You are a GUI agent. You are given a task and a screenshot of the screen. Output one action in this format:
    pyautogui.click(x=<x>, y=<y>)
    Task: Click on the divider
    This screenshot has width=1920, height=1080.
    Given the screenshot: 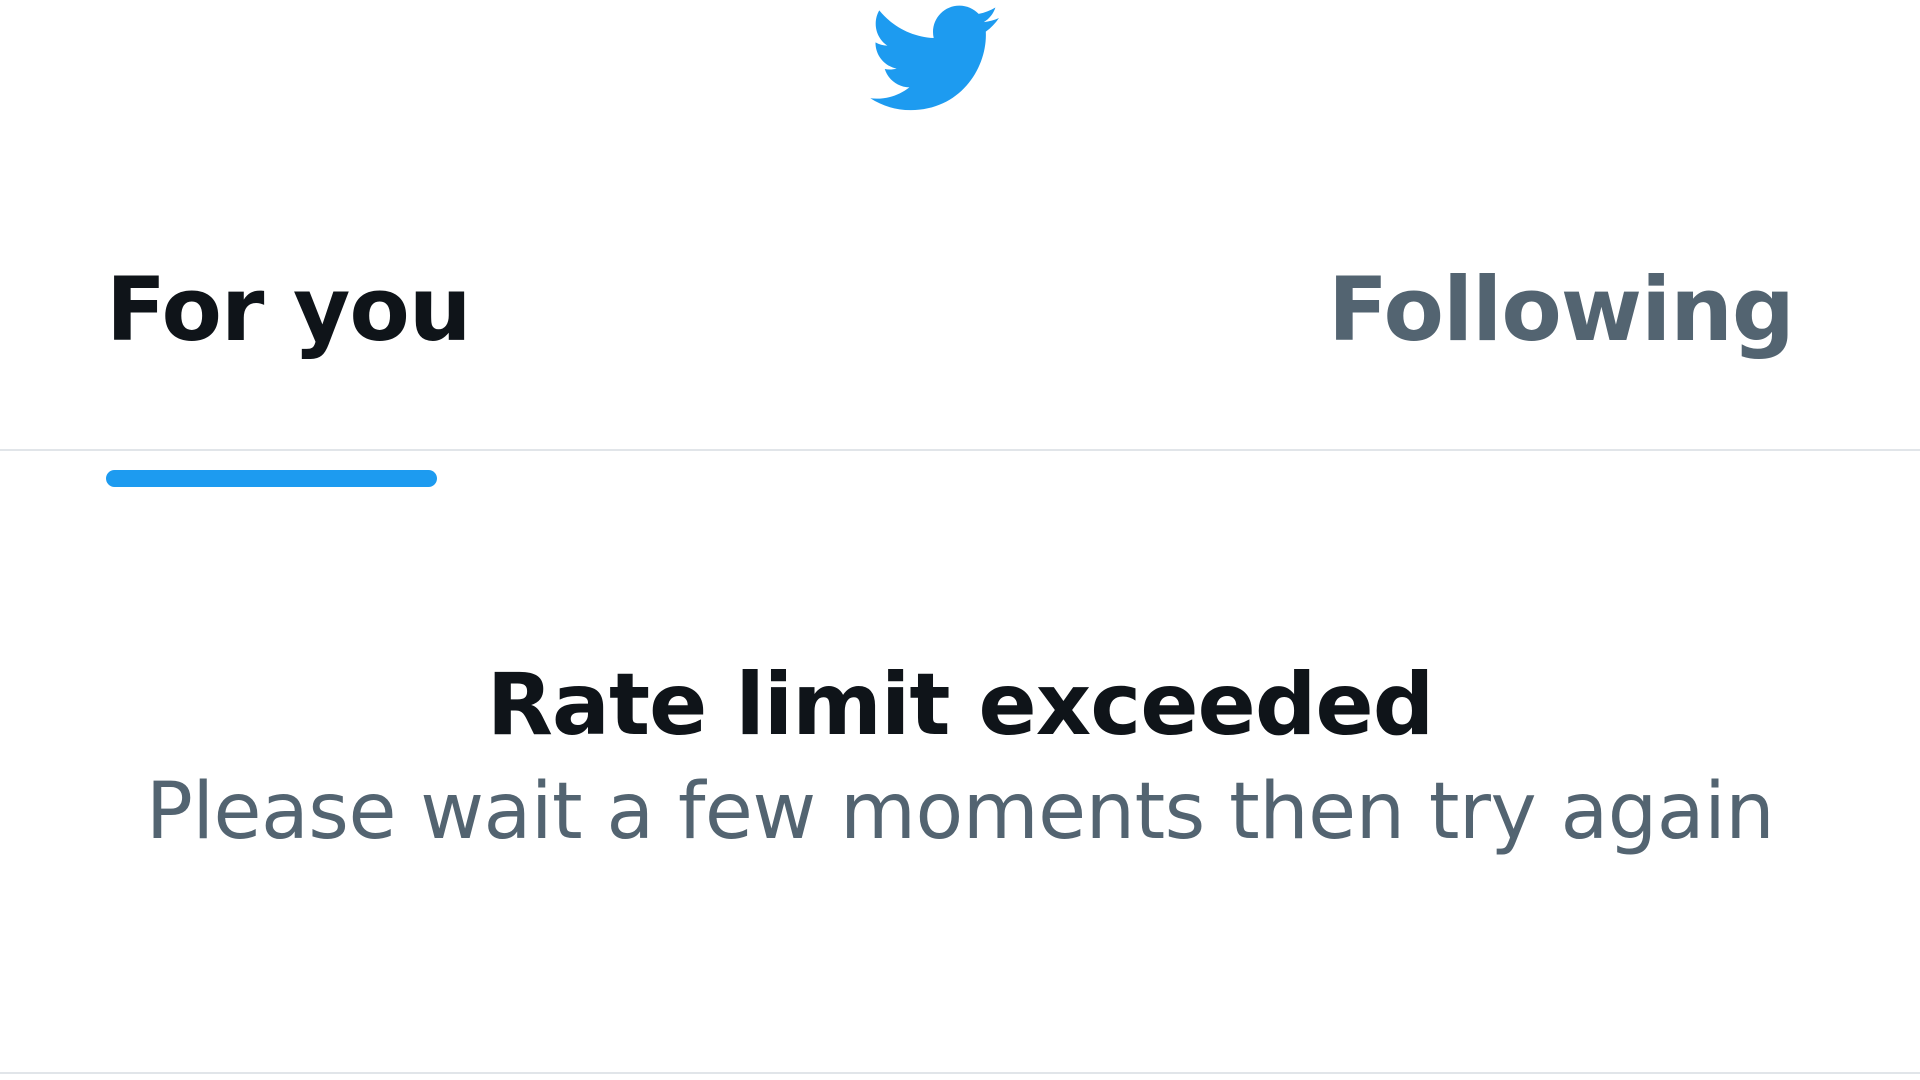 What is the action you would take?
    pyautogui.click(x=960, y=1073)
    